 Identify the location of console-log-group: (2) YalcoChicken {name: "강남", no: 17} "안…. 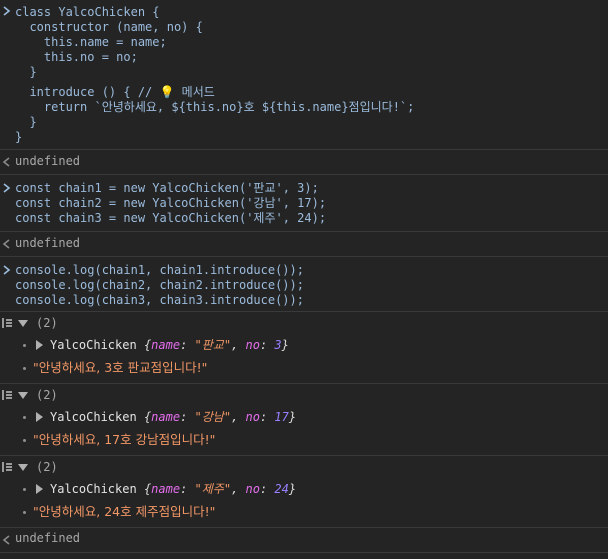
(304, 419).